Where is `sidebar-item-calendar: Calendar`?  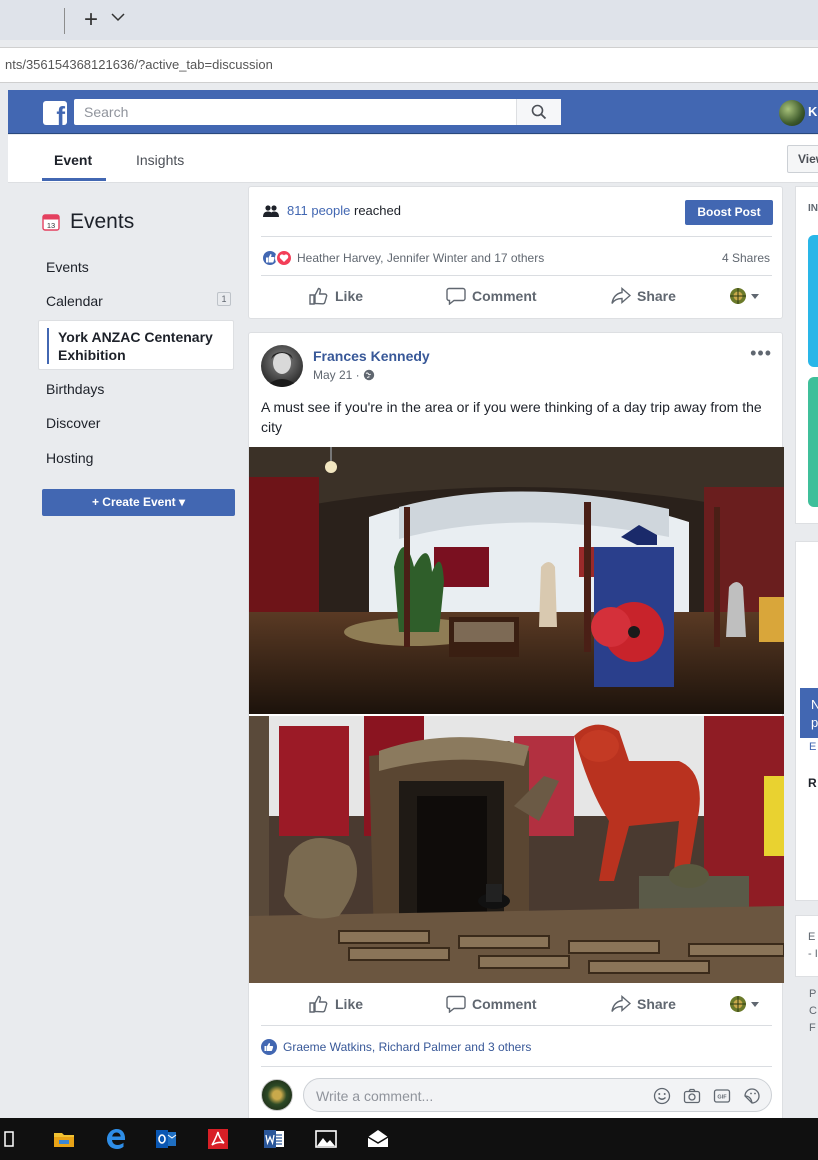
sidebar-item-calendar: Calendar is located at coordinates (74, 301).